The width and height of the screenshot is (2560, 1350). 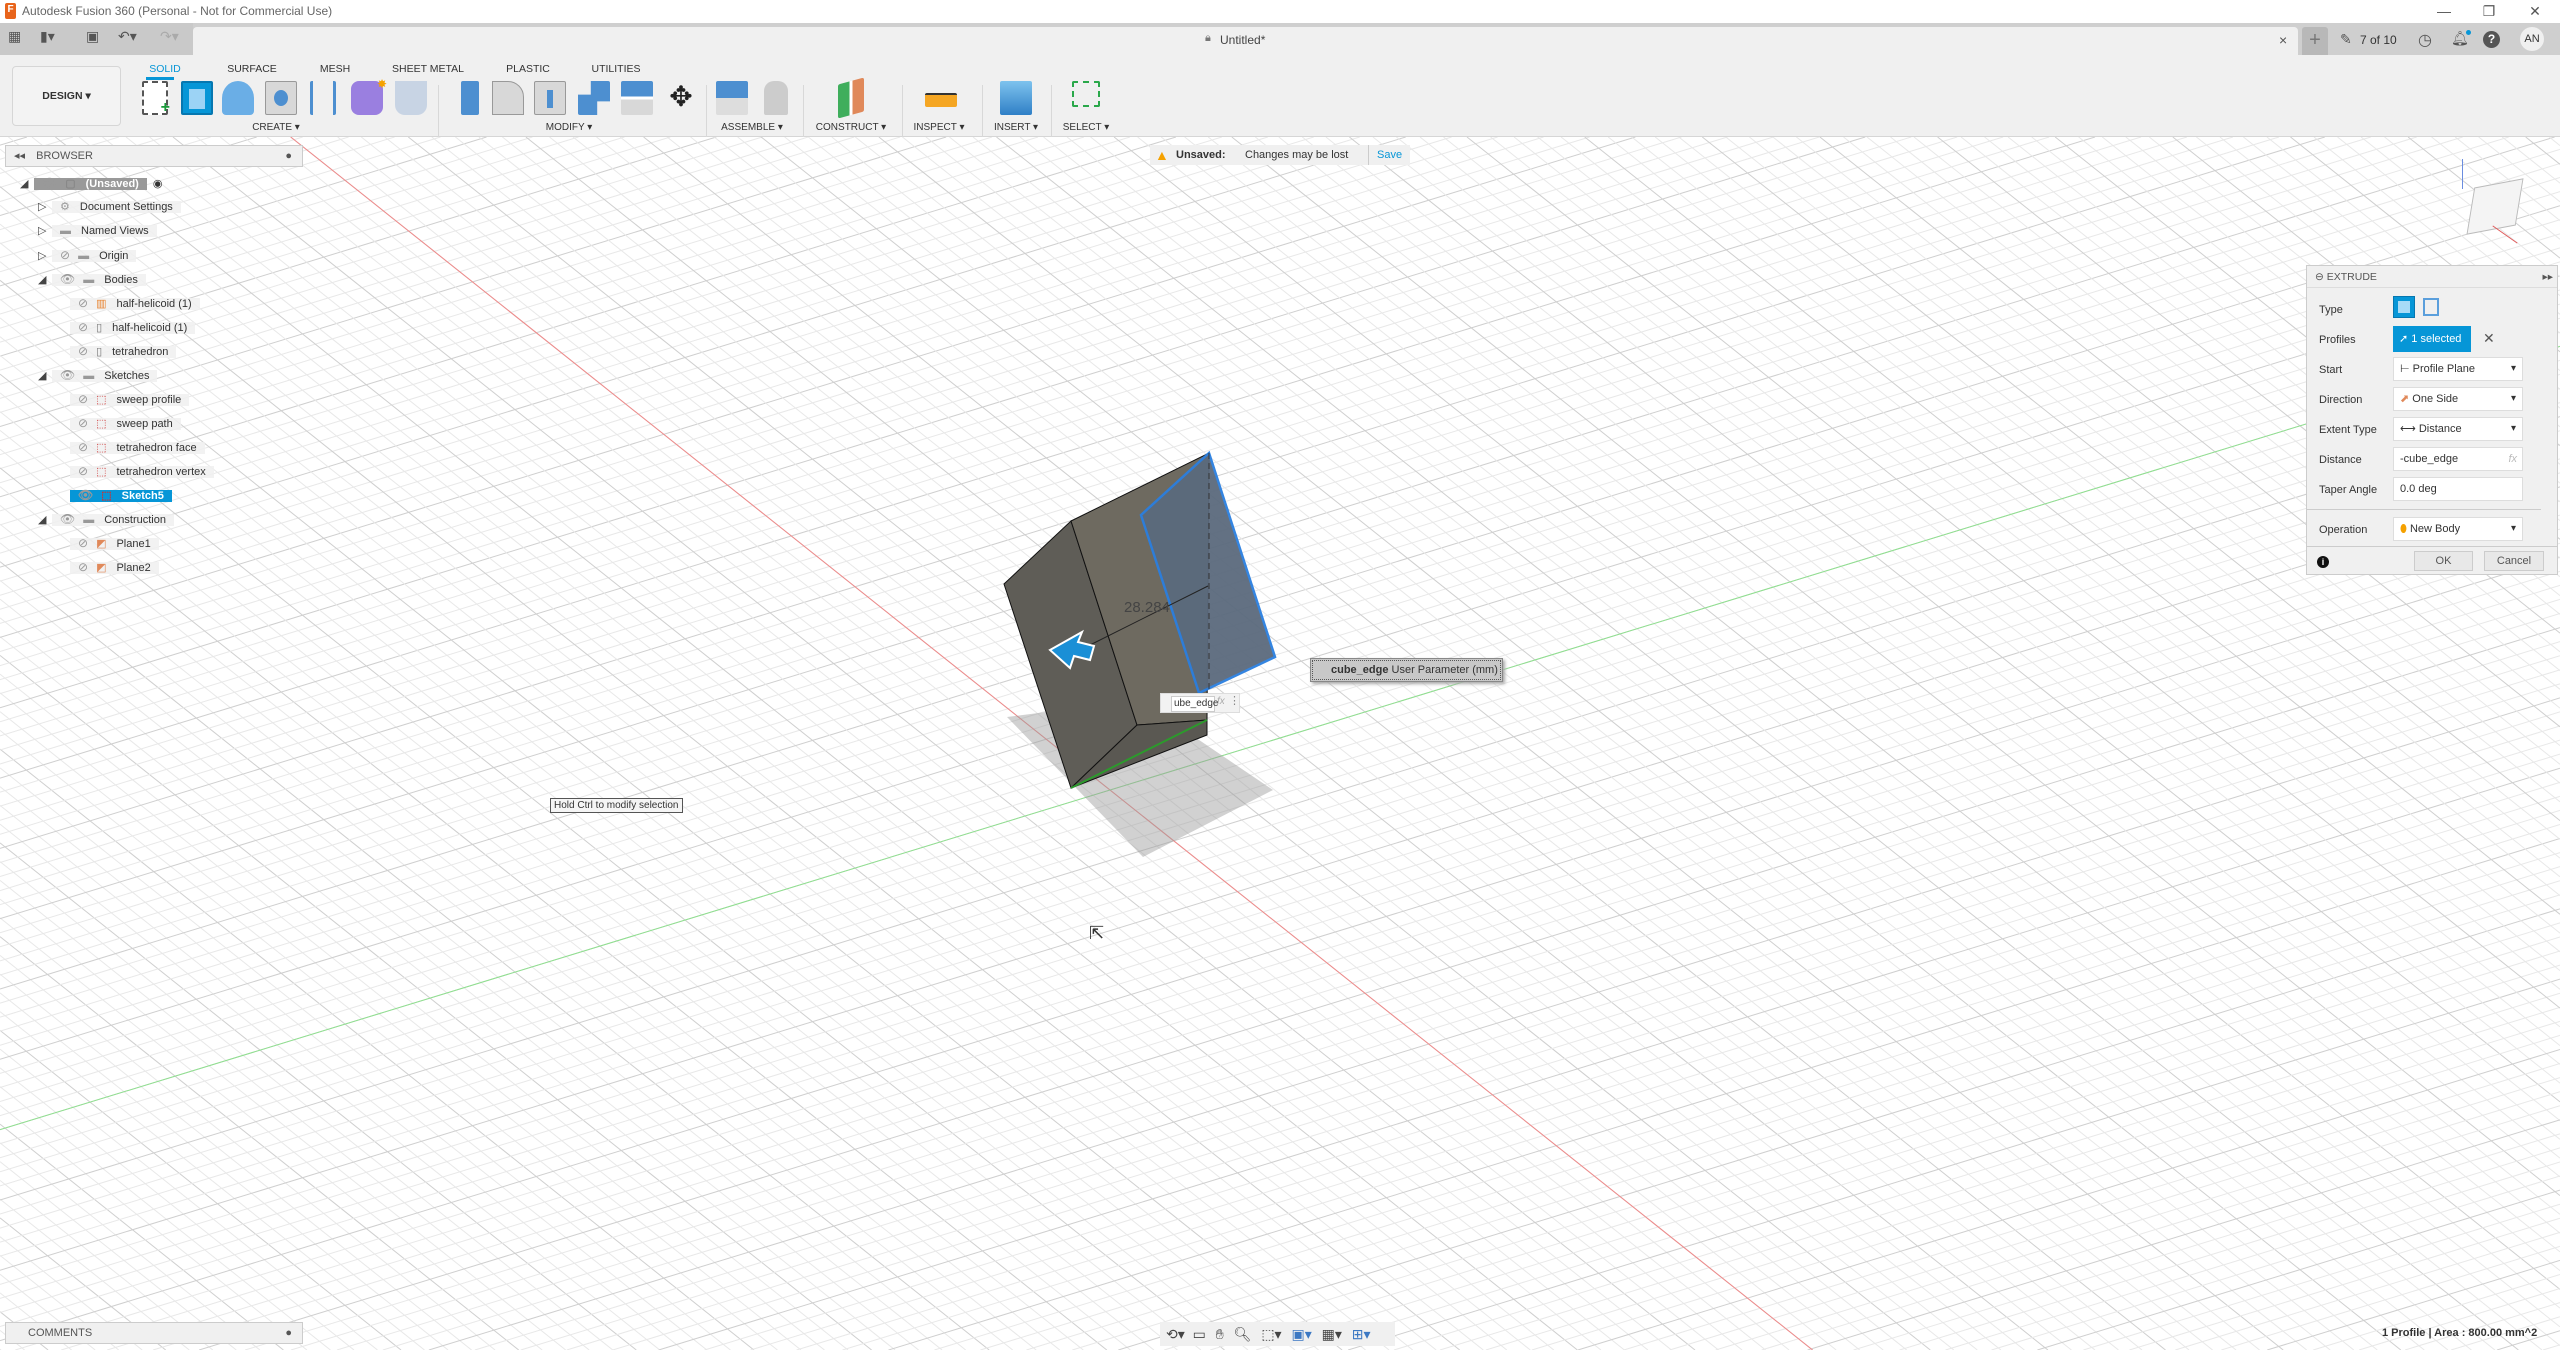 What do you see at coordinates (14, 36) in the screenshot?
I see `apps-grid-icon: ▦` at bounding box center [14, 36].